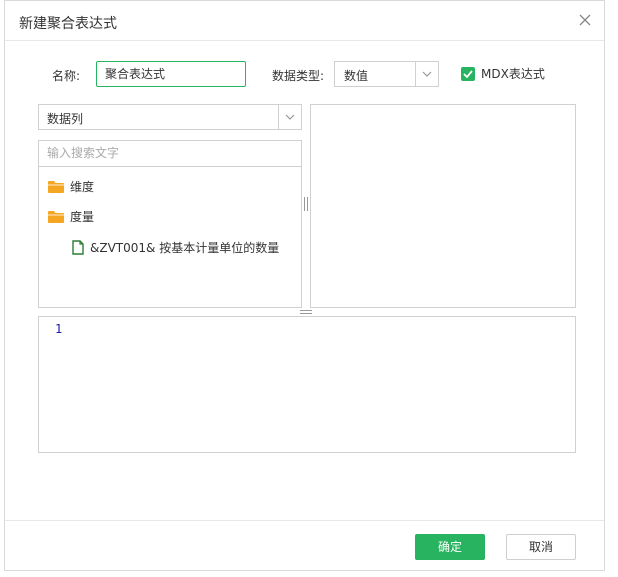 The height and width of the screenshot is (577, 618). I want to click on dialog-title: 新建聚合表达式, so click(68, 24).